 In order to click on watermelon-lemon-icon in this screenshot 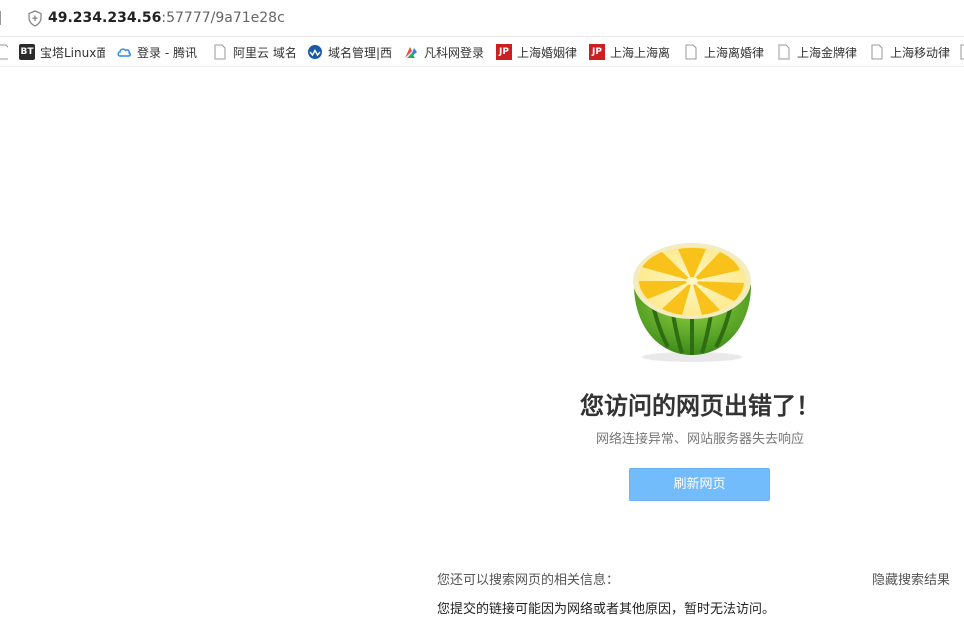, I will do `click(692, 302)`.